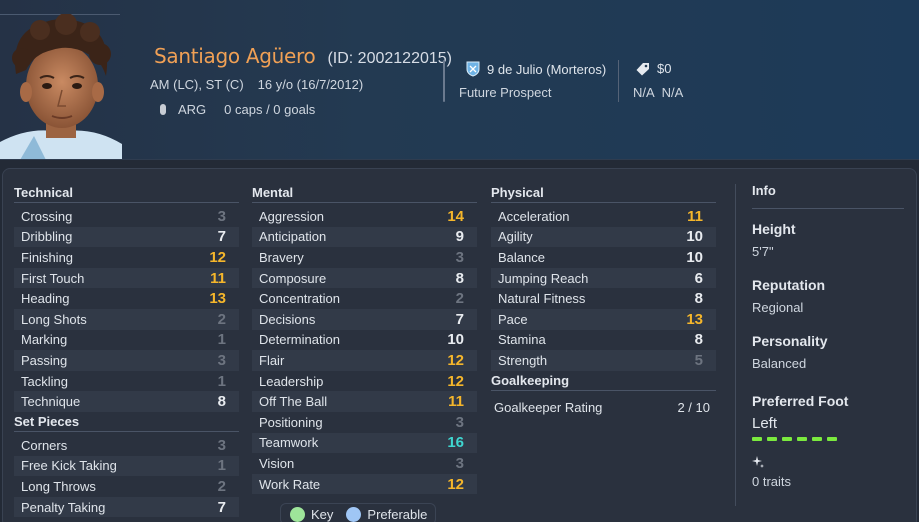  I want to click on attribute-label: Positioning, so click(291, 422).